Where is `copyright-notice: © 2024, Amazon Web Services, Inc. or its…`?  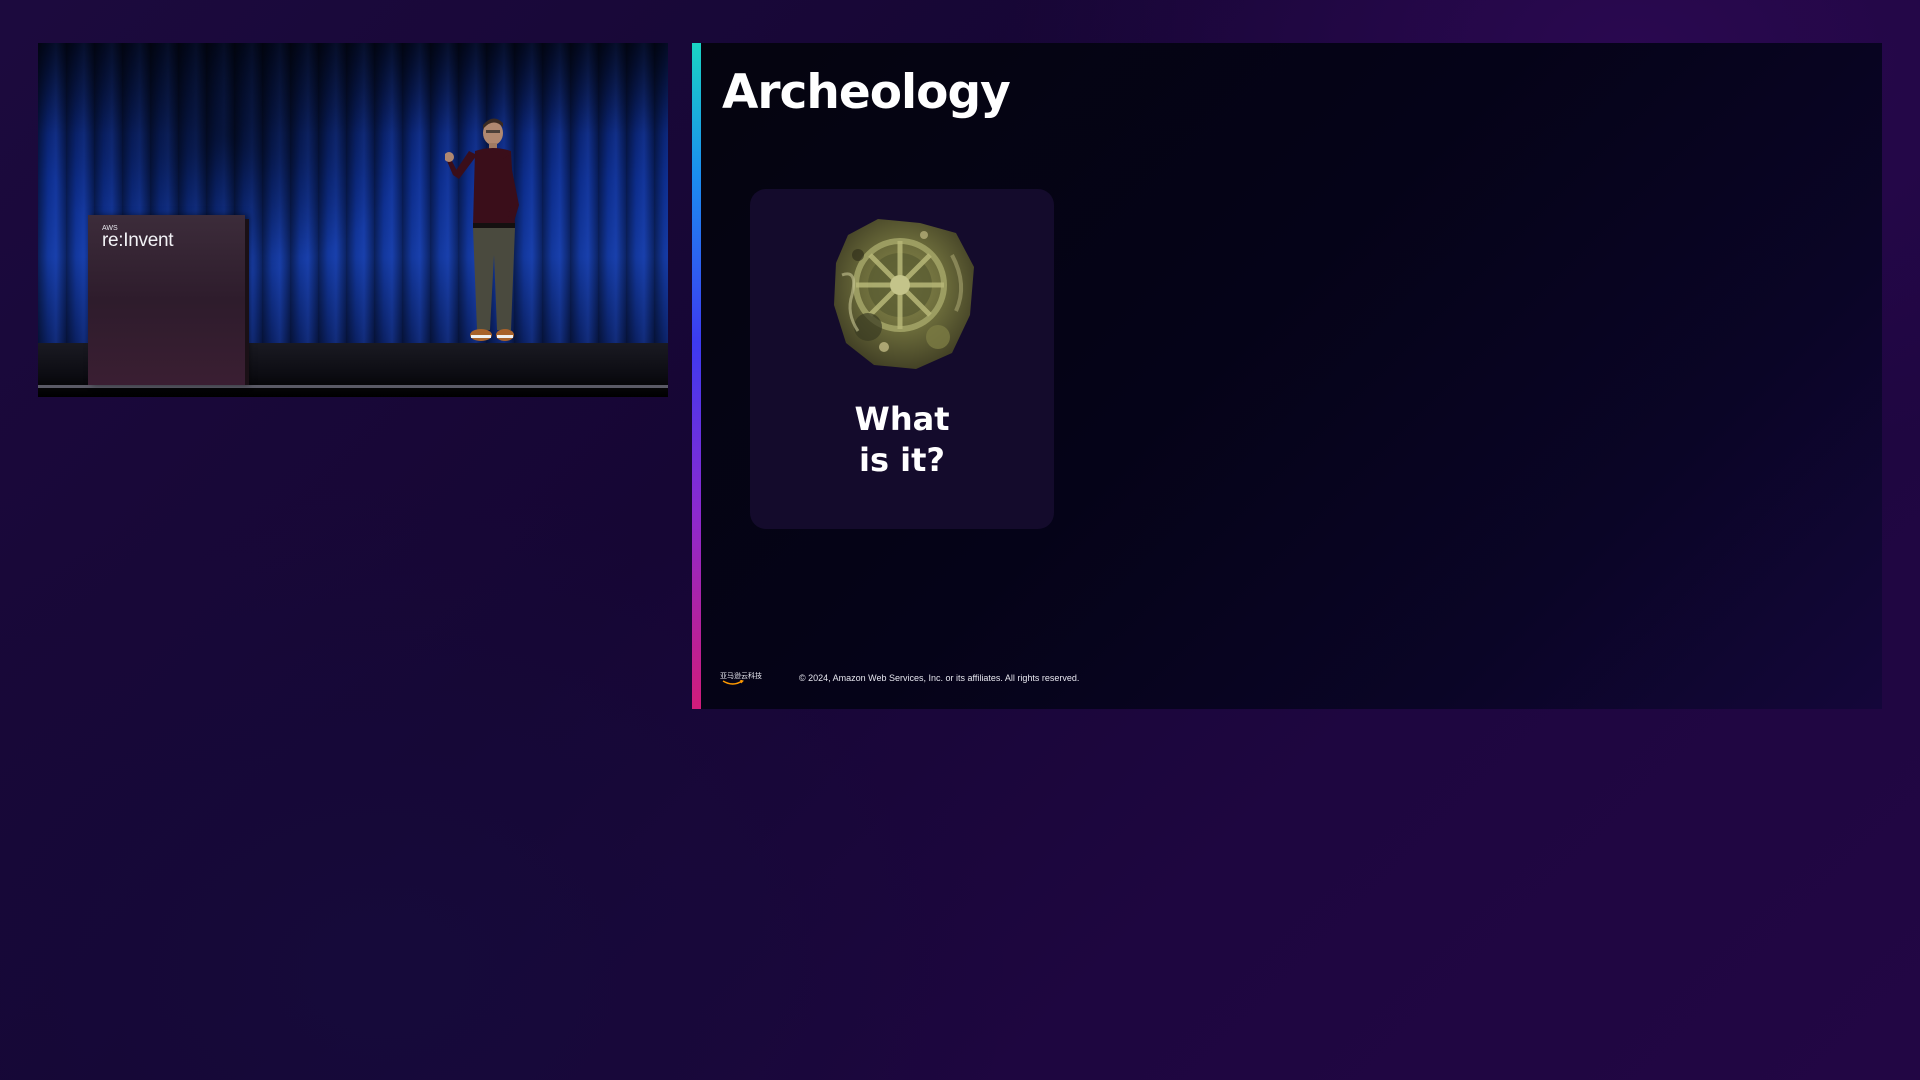 copyright-notice: © 2024, Amazon Web Services, Inc. or its… is located at coordinates (939, 678).